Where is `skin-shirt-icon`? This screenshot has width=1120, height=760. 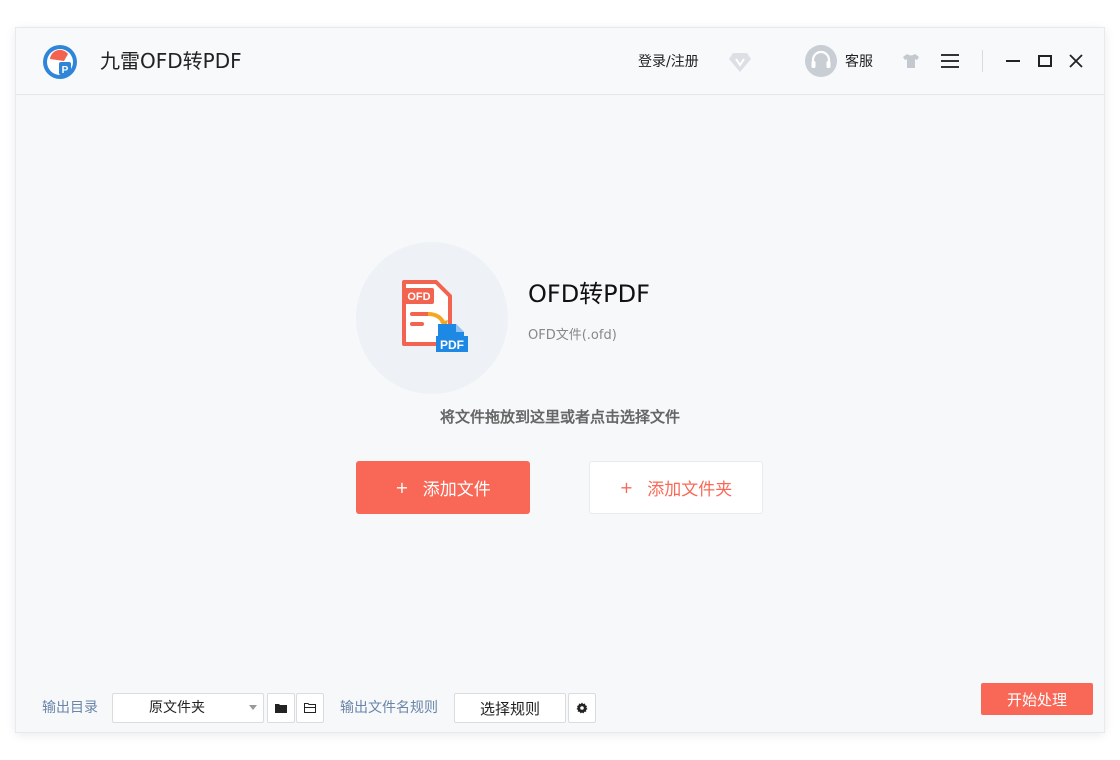
skin-shirt-icon is located at coordinates (911, 61).